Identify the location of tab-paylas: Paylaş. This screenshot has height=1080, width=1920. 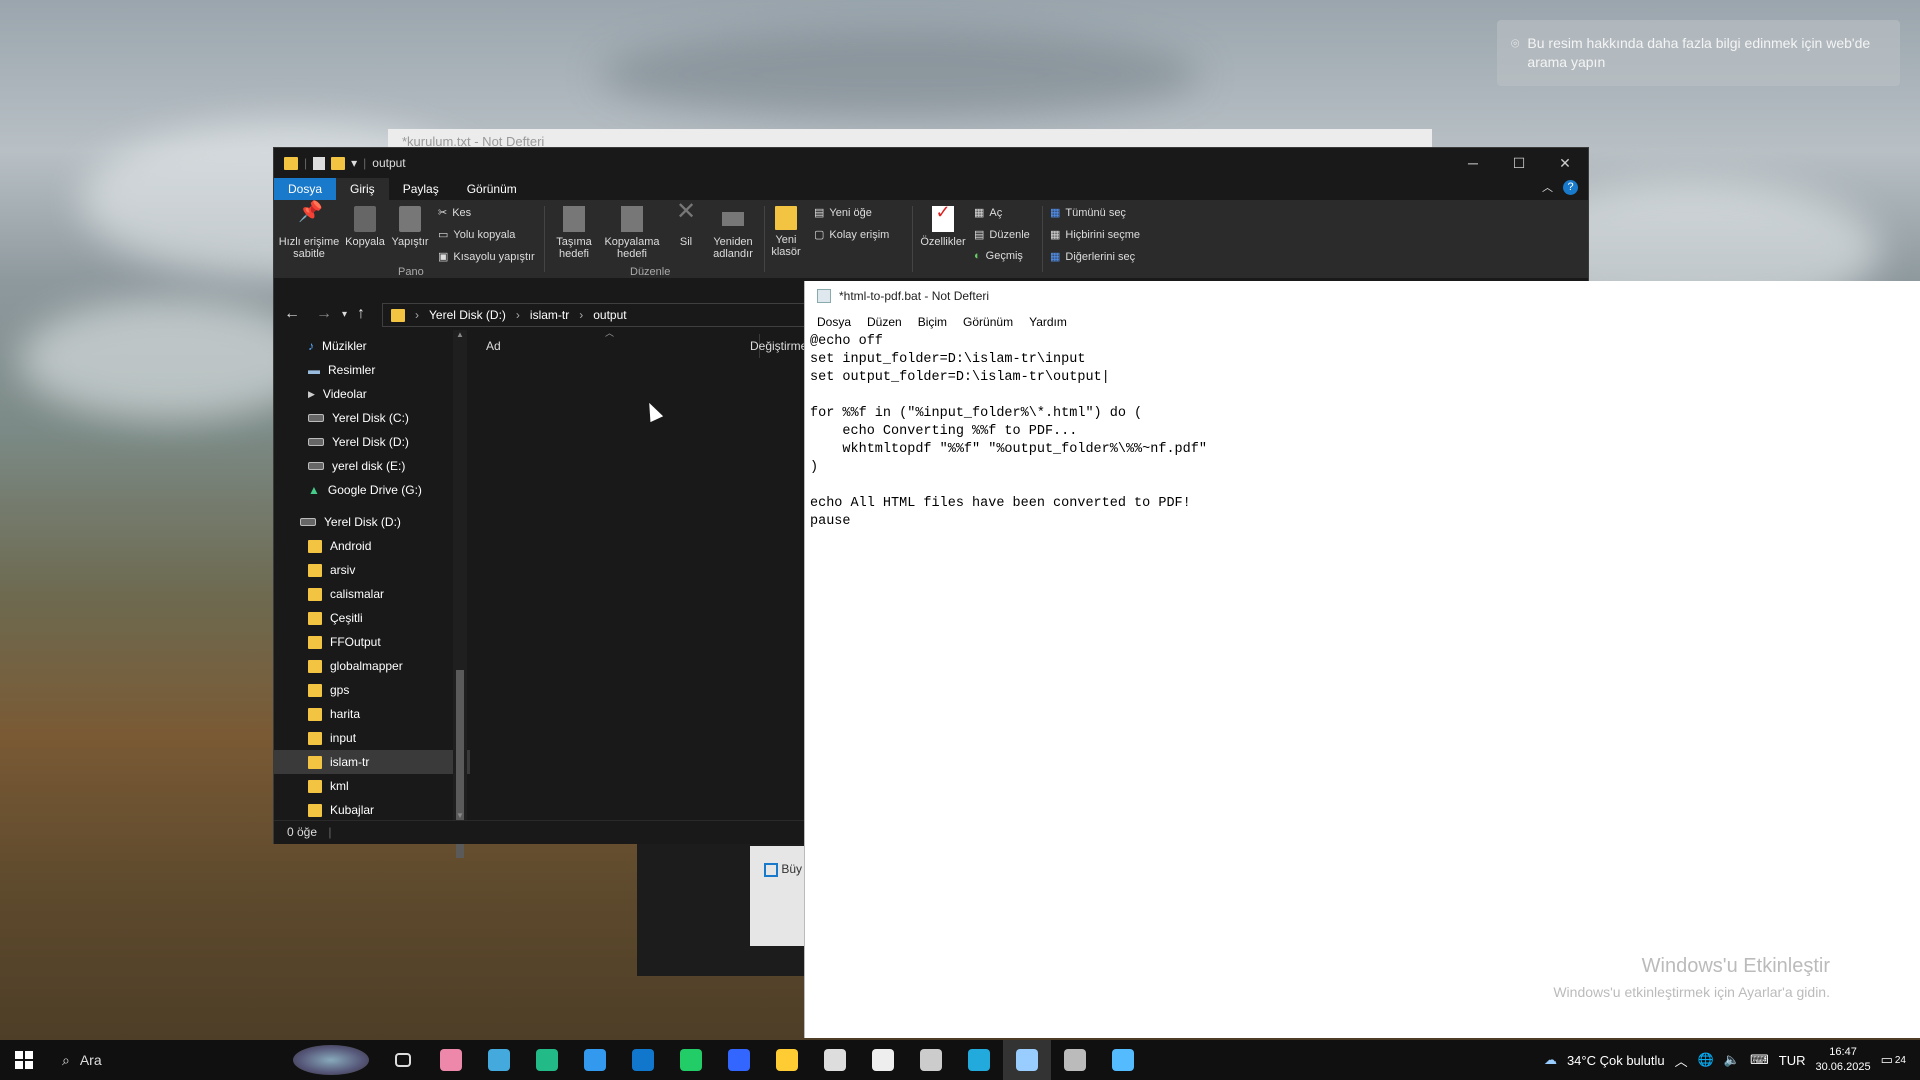
(421, 189).